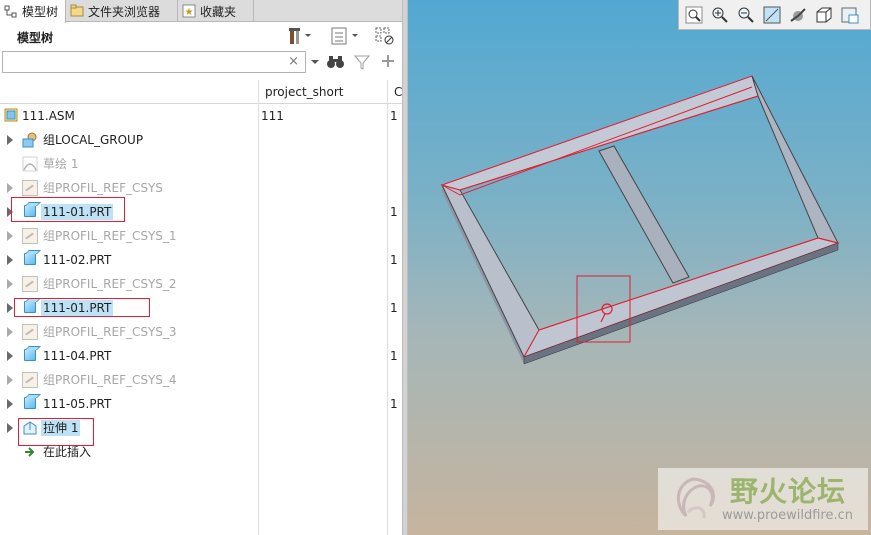 The height and width of the screenshot is (535, 871). Describe the element at coordinates (110, 332) in the screenshot. I see `tree-item-label: 组PROFIL_REF_CSYS_3` at that location.